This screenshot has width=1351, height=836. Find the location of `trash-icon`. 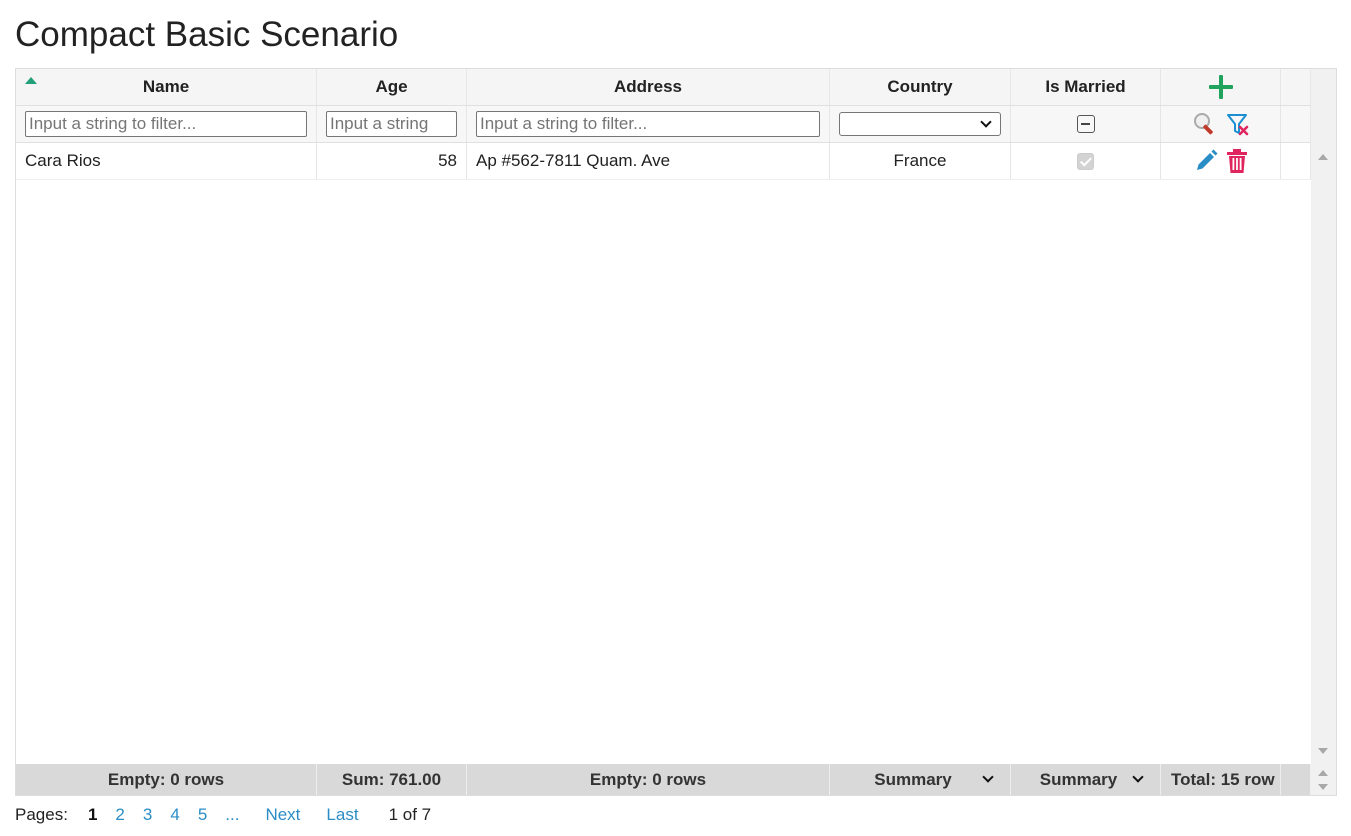

trash-icon is located at coordinates (1237, 161).